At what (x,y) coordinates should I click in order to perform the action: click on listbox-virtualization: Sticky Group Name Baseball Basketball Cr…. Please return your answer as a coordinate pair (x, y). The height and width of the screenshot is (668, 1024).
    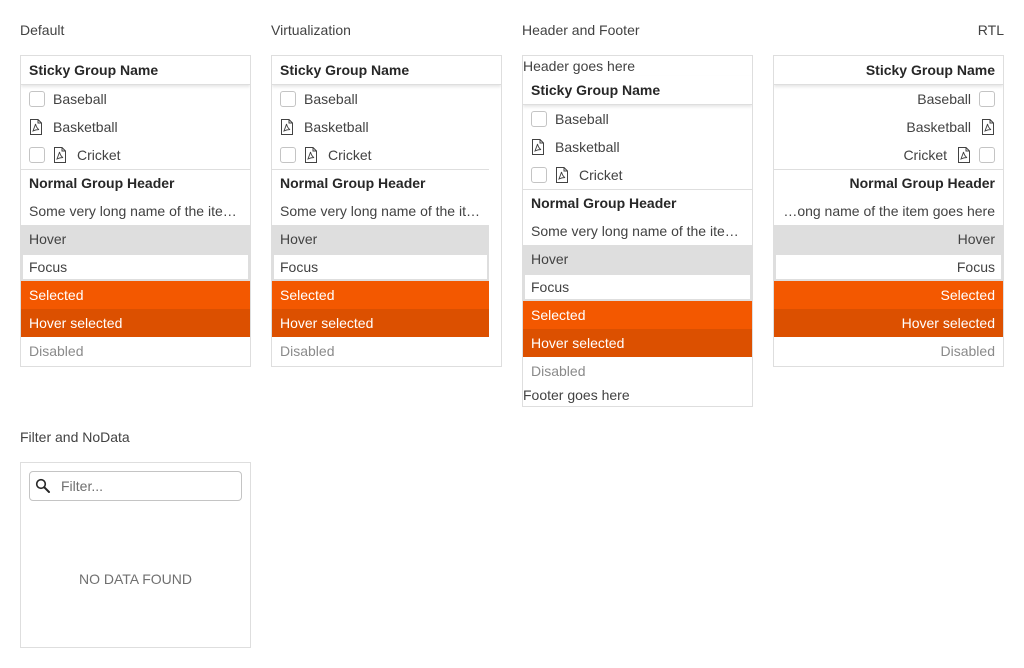
    Looking at the image, I should click on (386, 211).